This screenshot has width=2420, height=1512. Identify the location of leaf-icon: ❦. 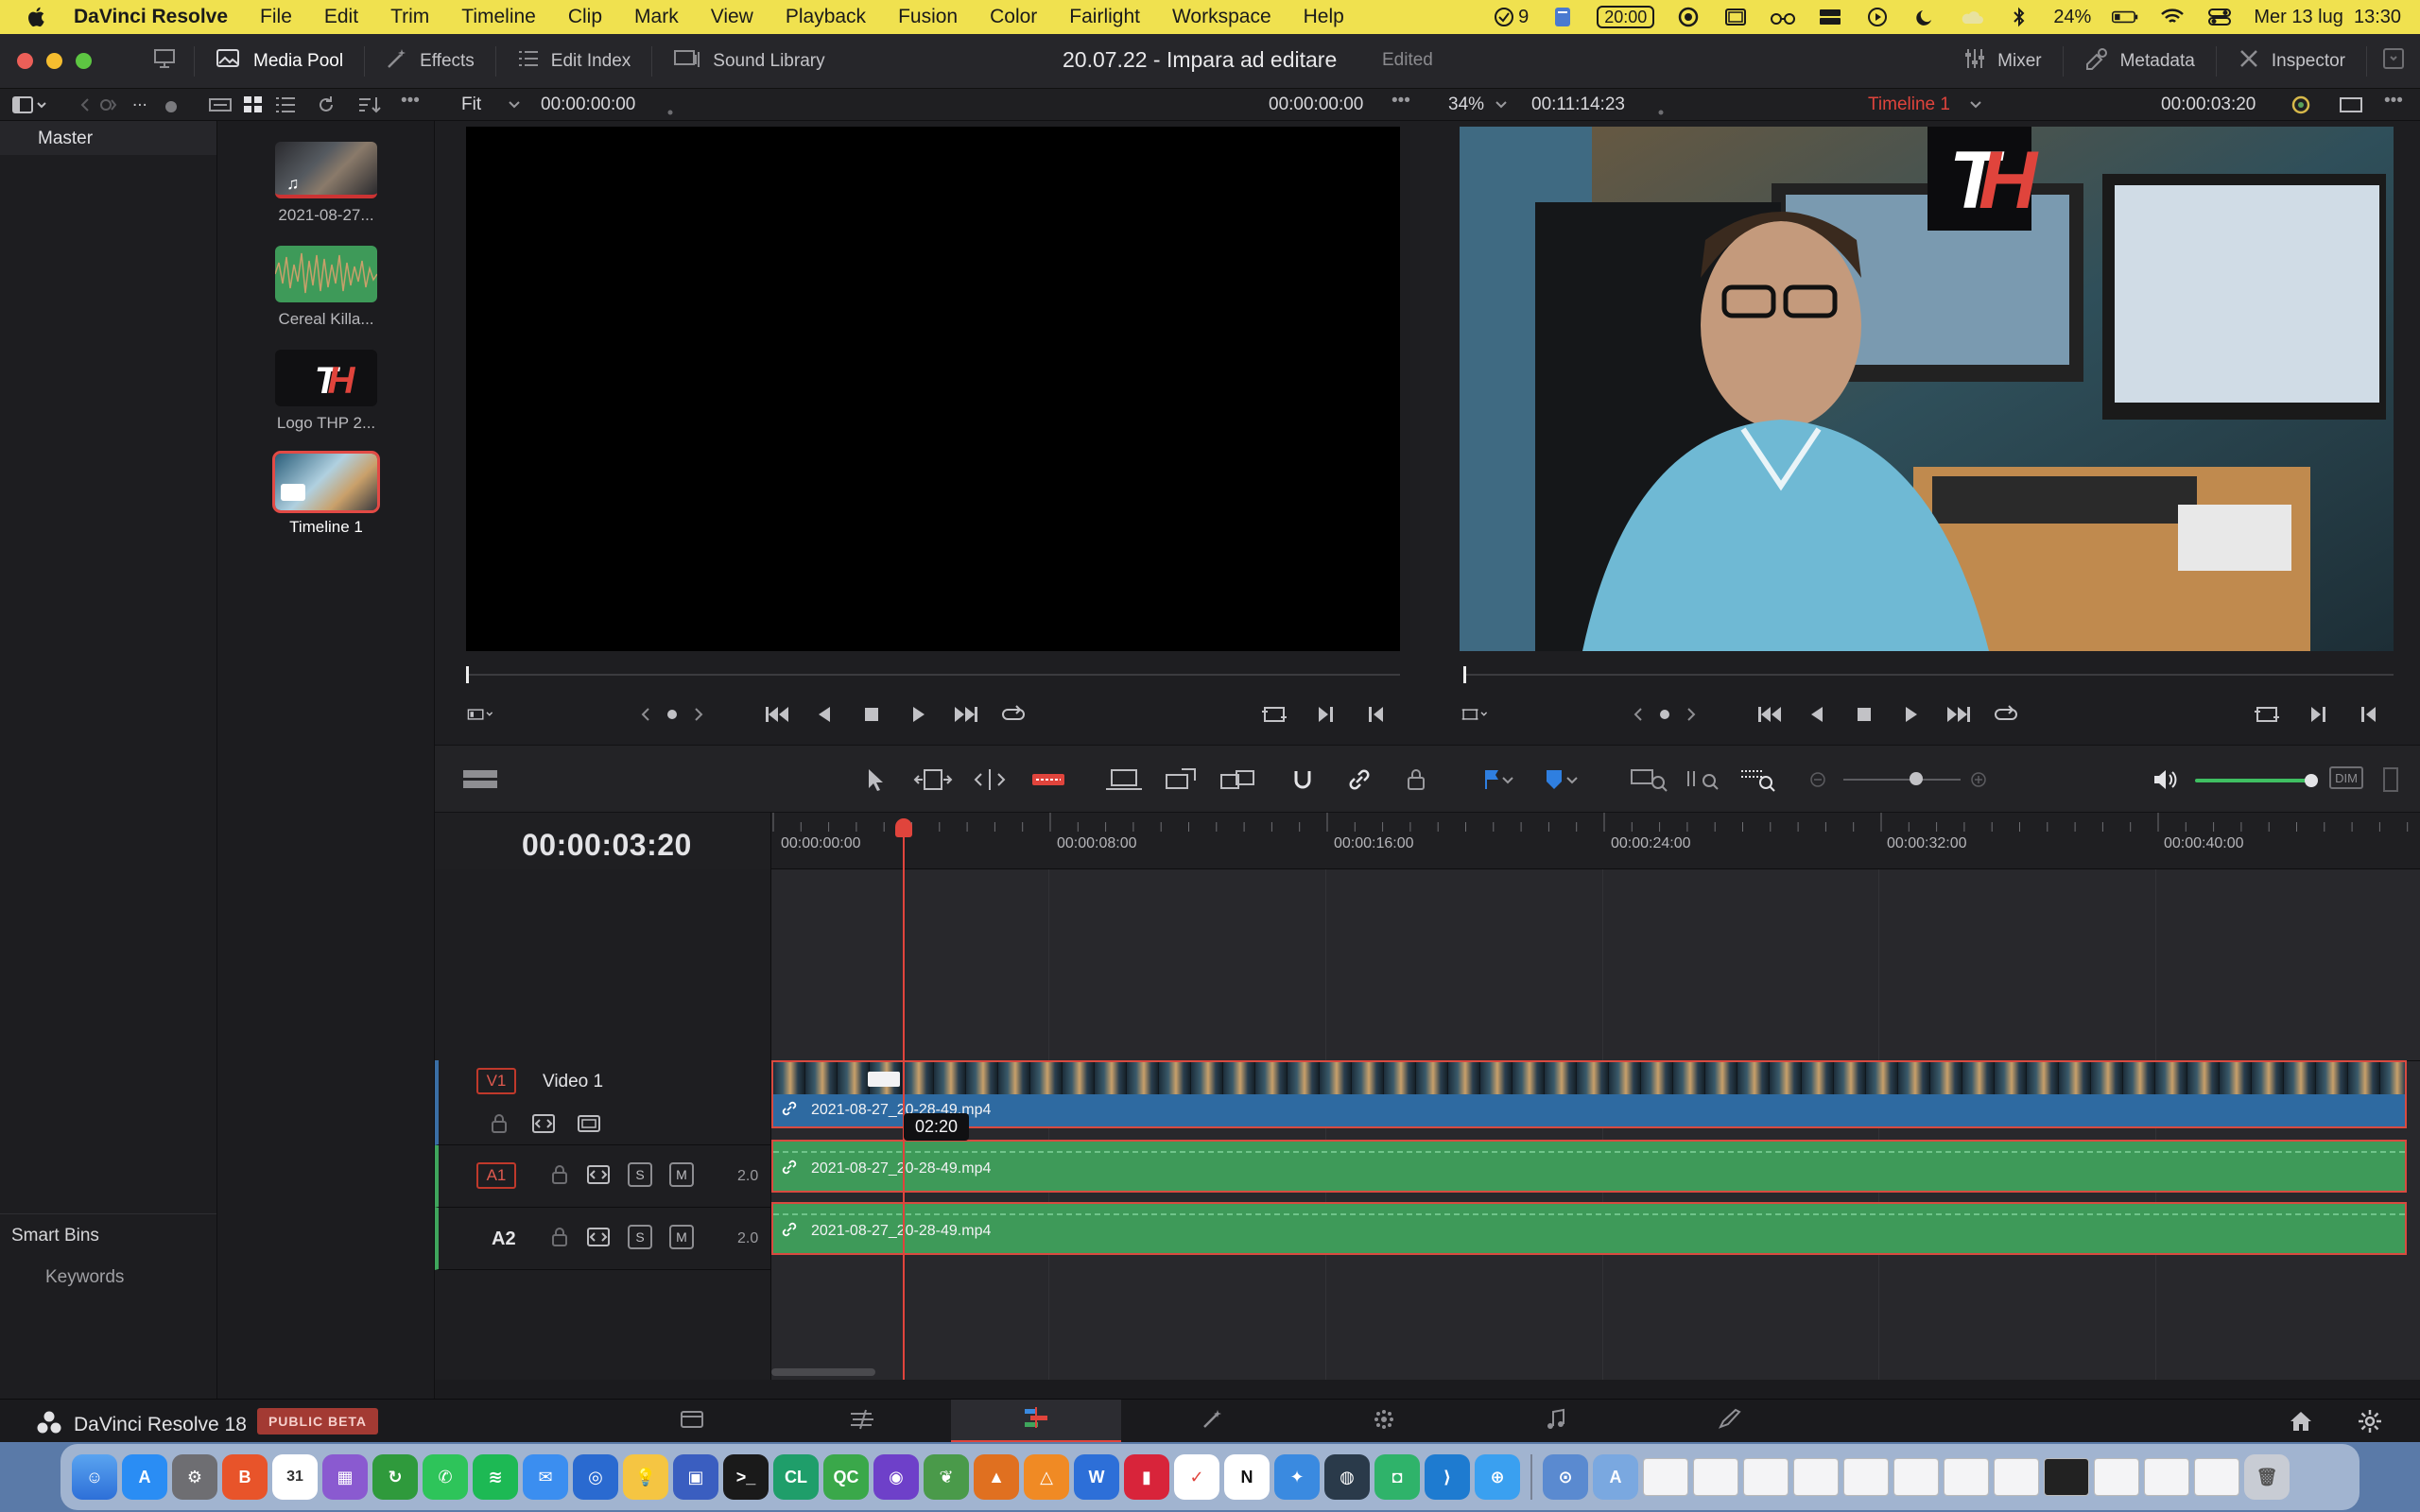
(946, 1477).